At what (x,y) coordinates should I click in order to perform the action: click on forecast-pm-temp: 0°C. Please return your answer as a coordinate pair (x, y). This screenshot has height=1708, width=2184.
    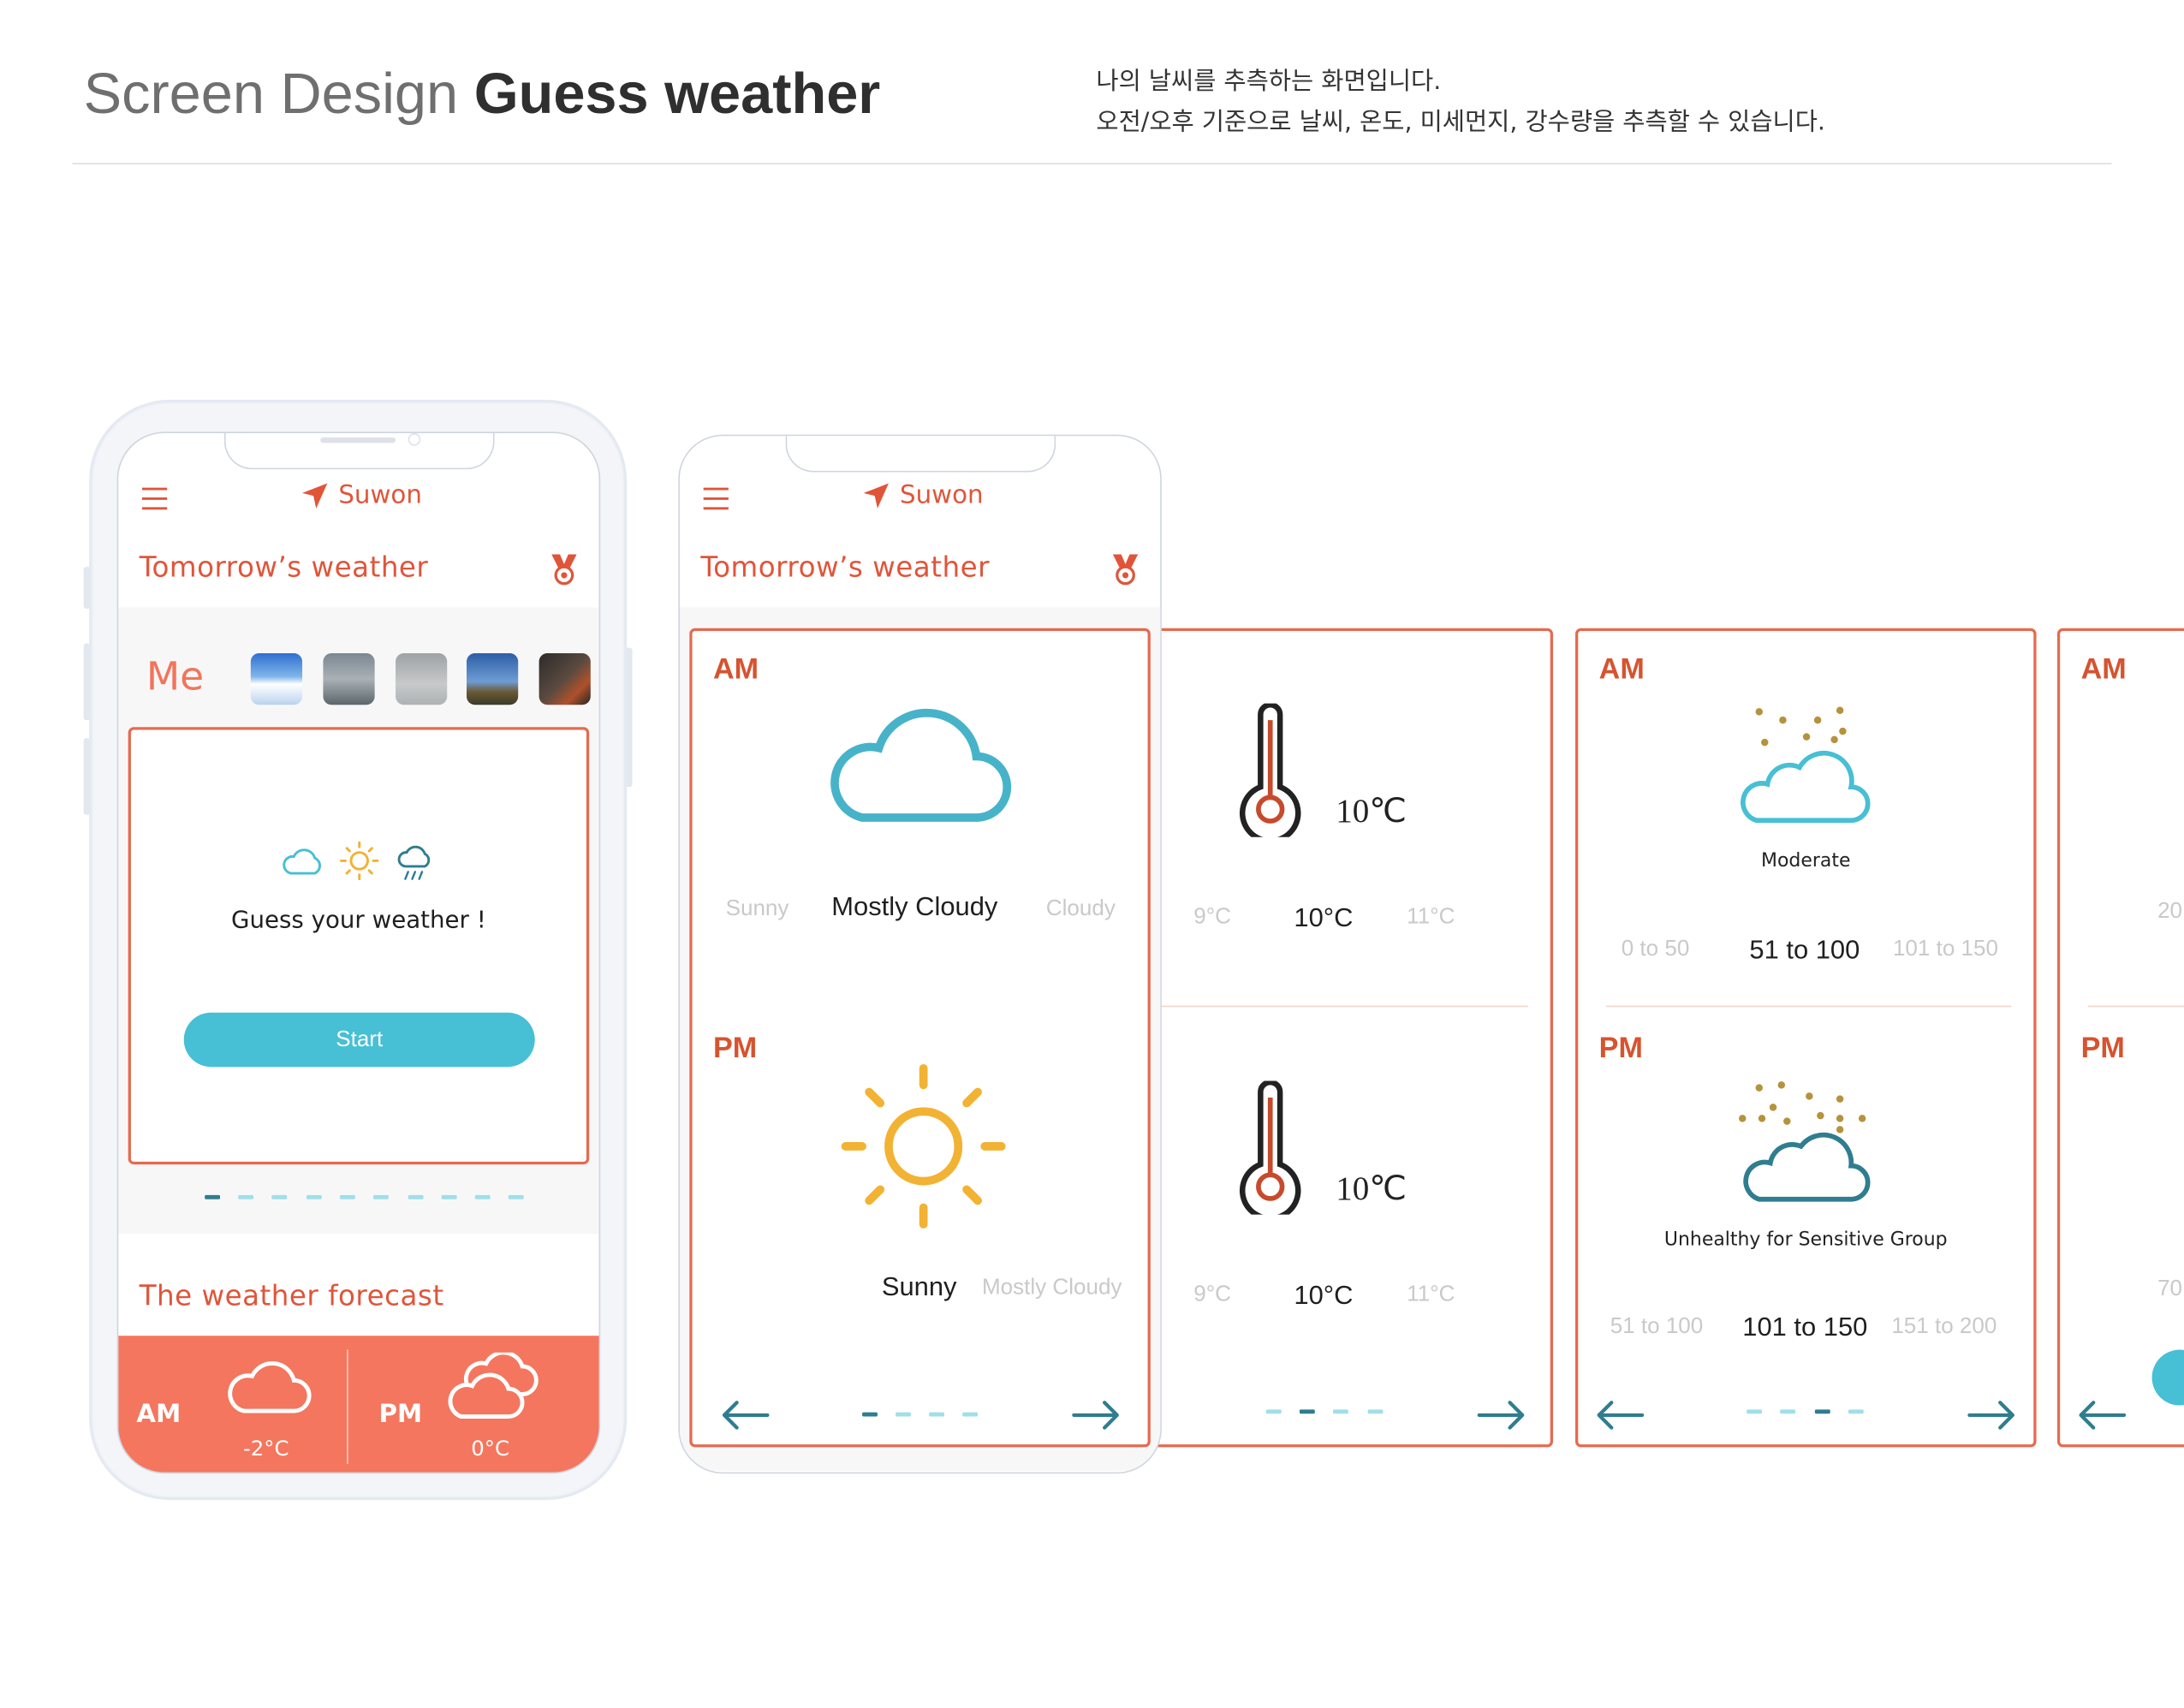
    Looking at the image, I should click on (491, 1448).